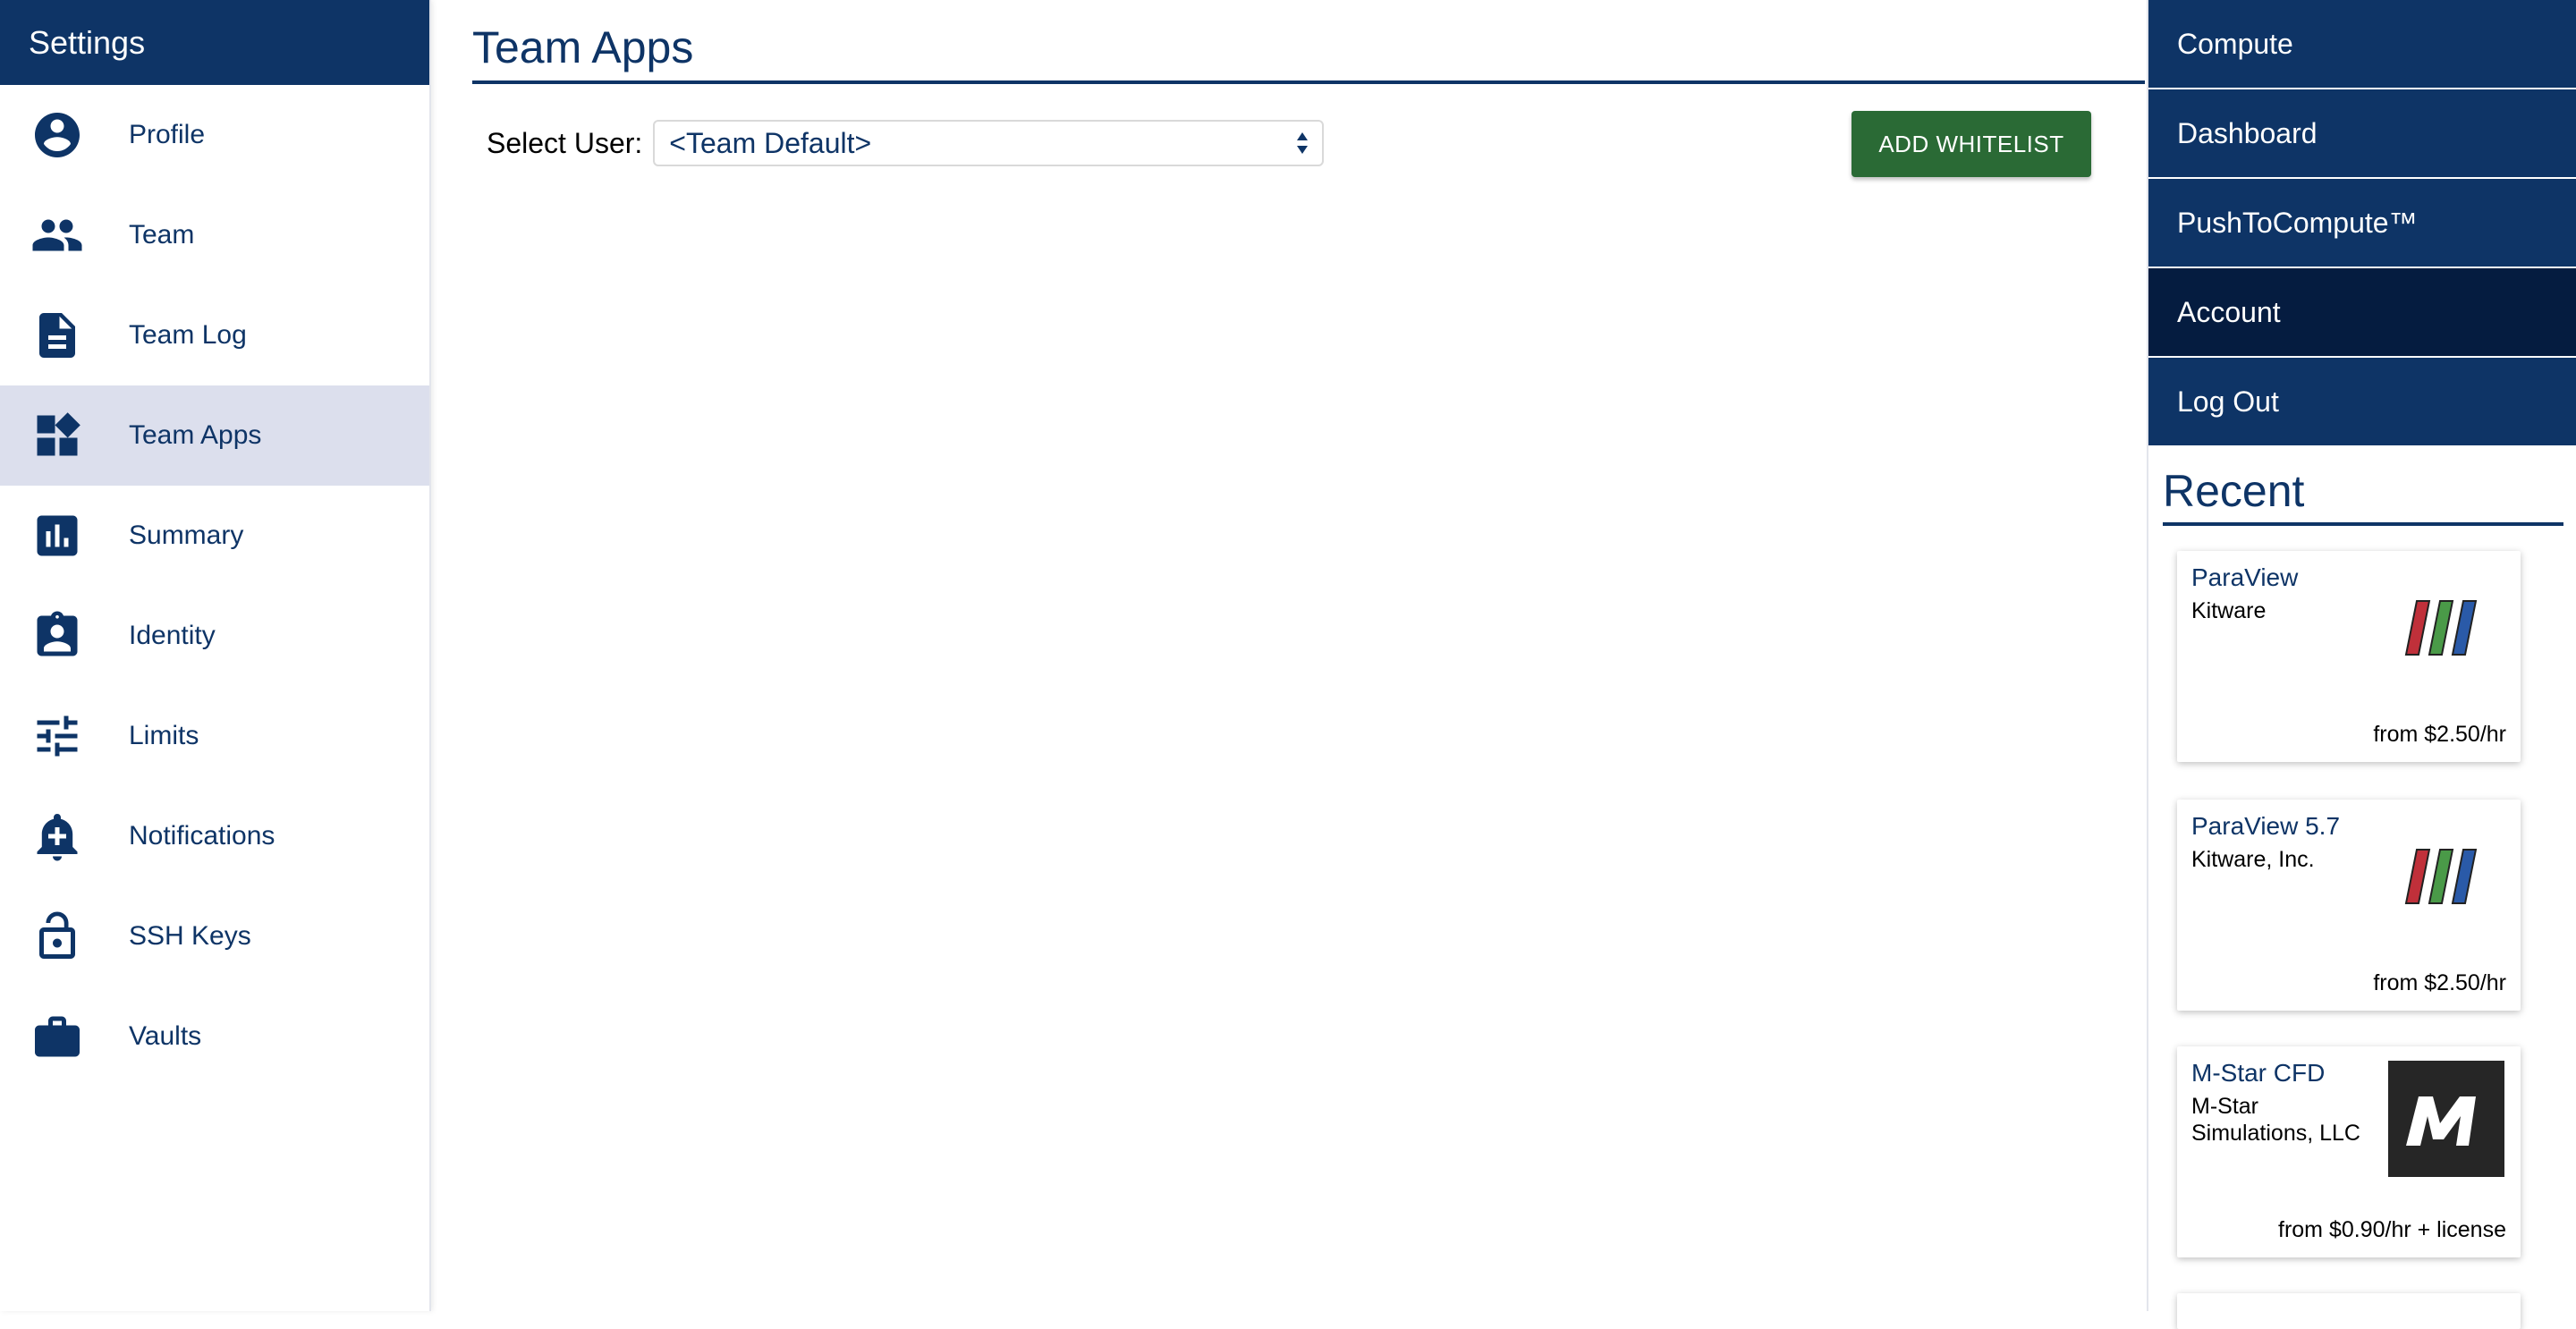 The width and height of the screenshot is (2576, 1329). I want to click on page-title: Team Apps, so click(1308, 52).